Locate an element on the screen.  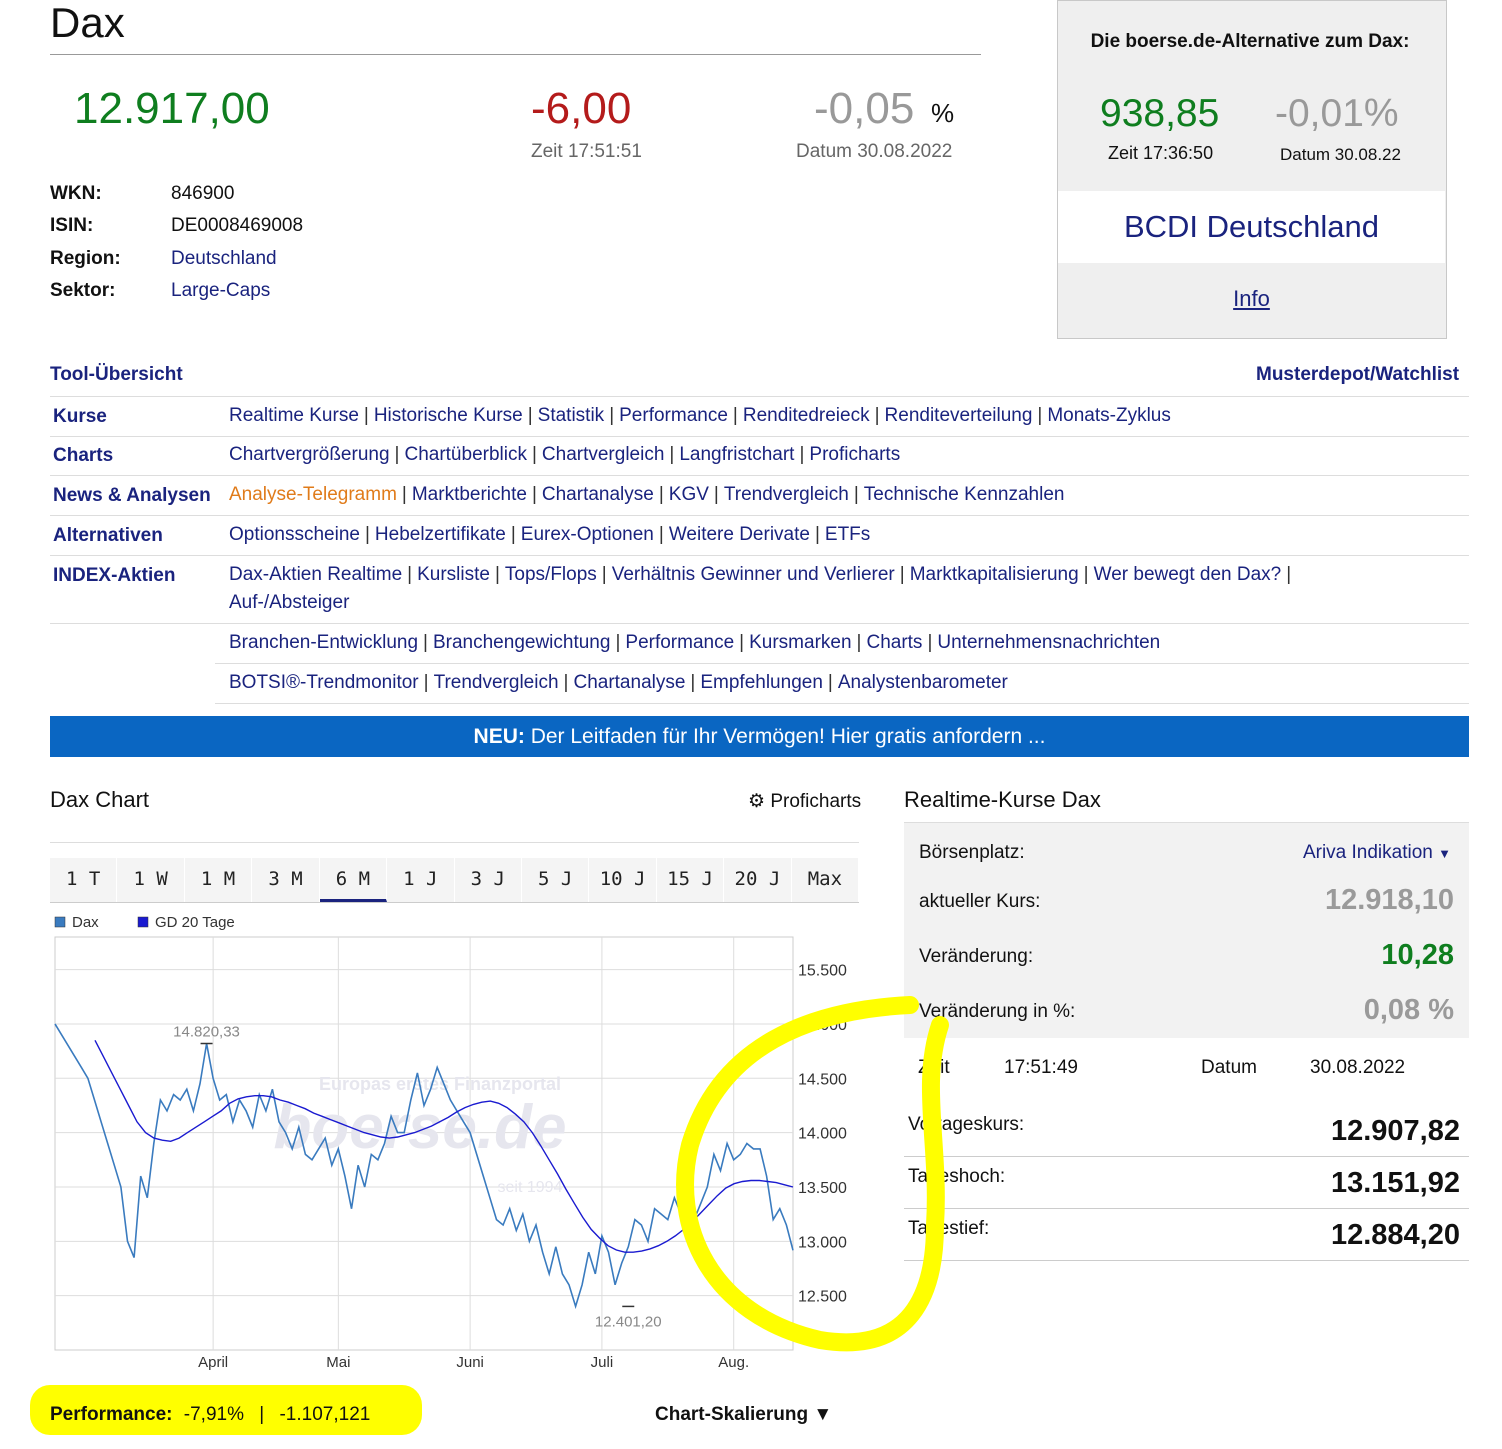
tab-3j: 3 J is located at coordinates (488, 880).